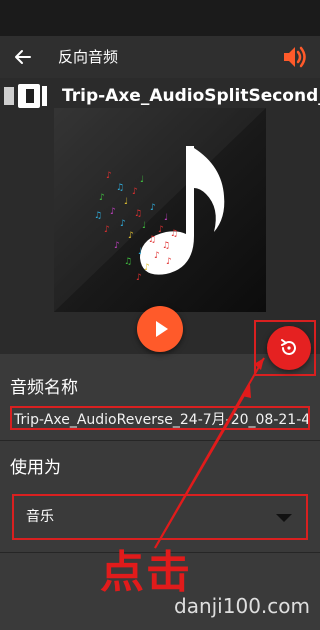  I want to click on use-as-select: 音乐, so click(160, 517).